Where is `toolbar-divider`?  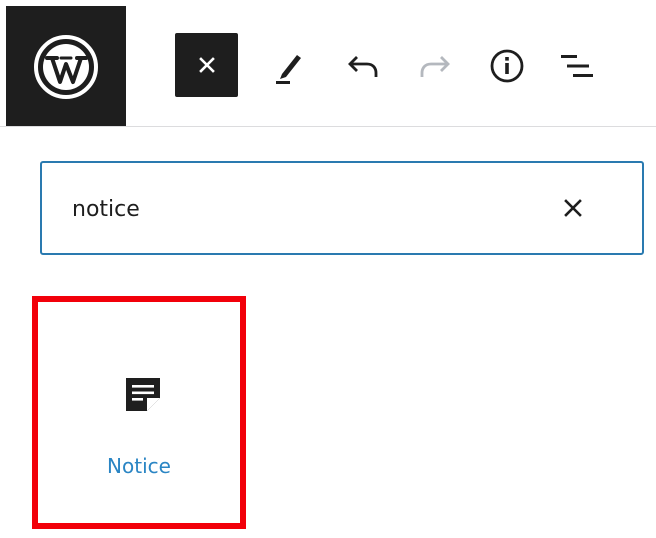 toolbar-divider is located at coordinates (328, 126).